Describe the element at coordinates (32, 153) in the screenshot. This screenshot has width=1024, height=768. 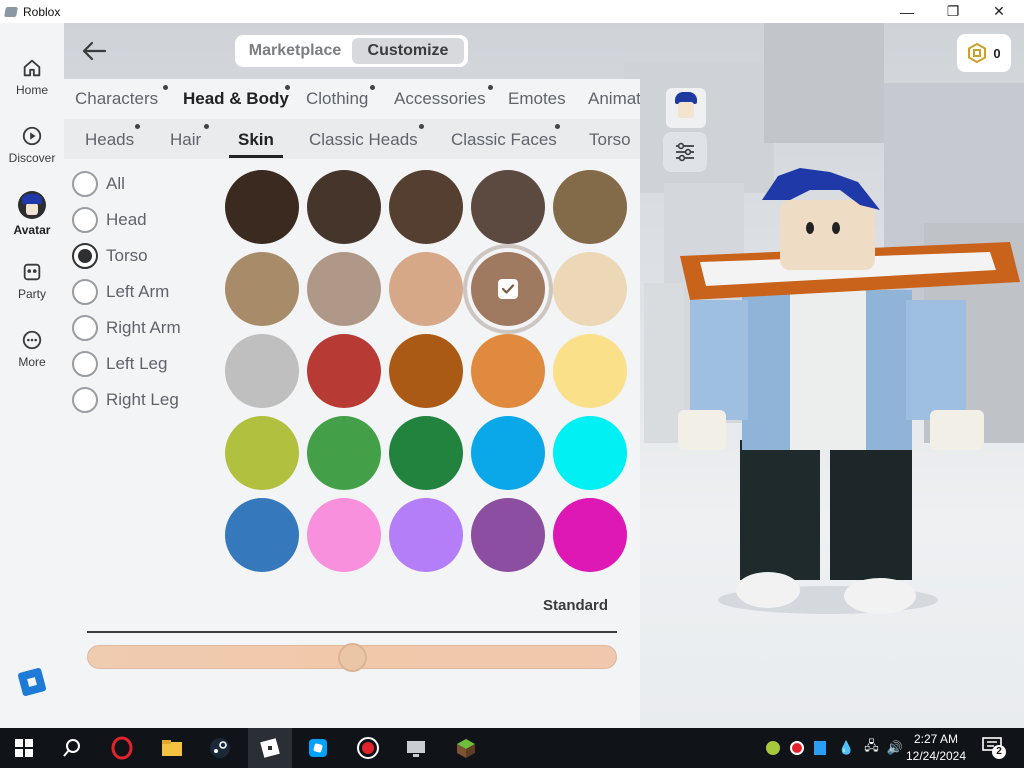
I see `rail-item-discover: Discover` at that location.